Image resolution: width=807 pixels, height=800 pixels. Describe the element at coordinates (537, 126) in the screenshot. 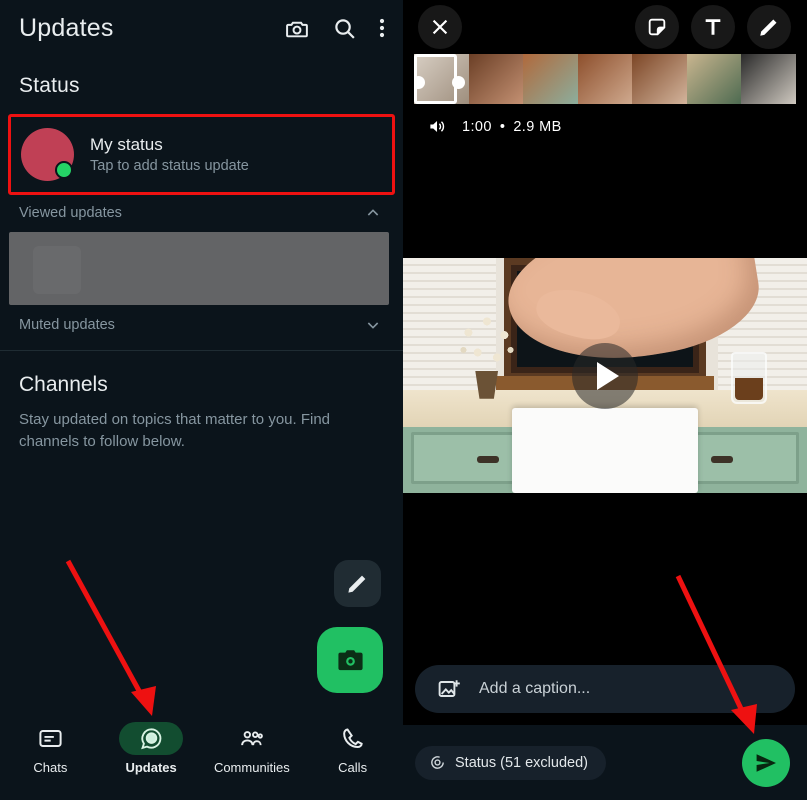

I see `media-file-size: 2.9 MB` at that location.